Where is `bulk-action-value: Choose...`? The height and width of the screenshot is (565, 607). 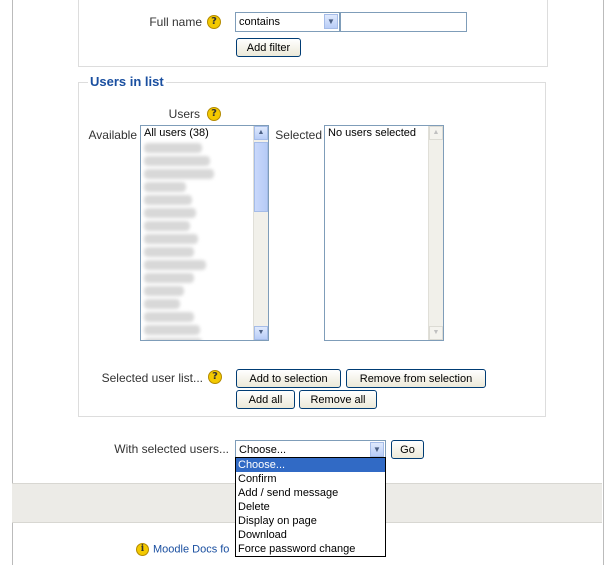 bulk-action-value: Choose... is located at coordinates (263, 450).